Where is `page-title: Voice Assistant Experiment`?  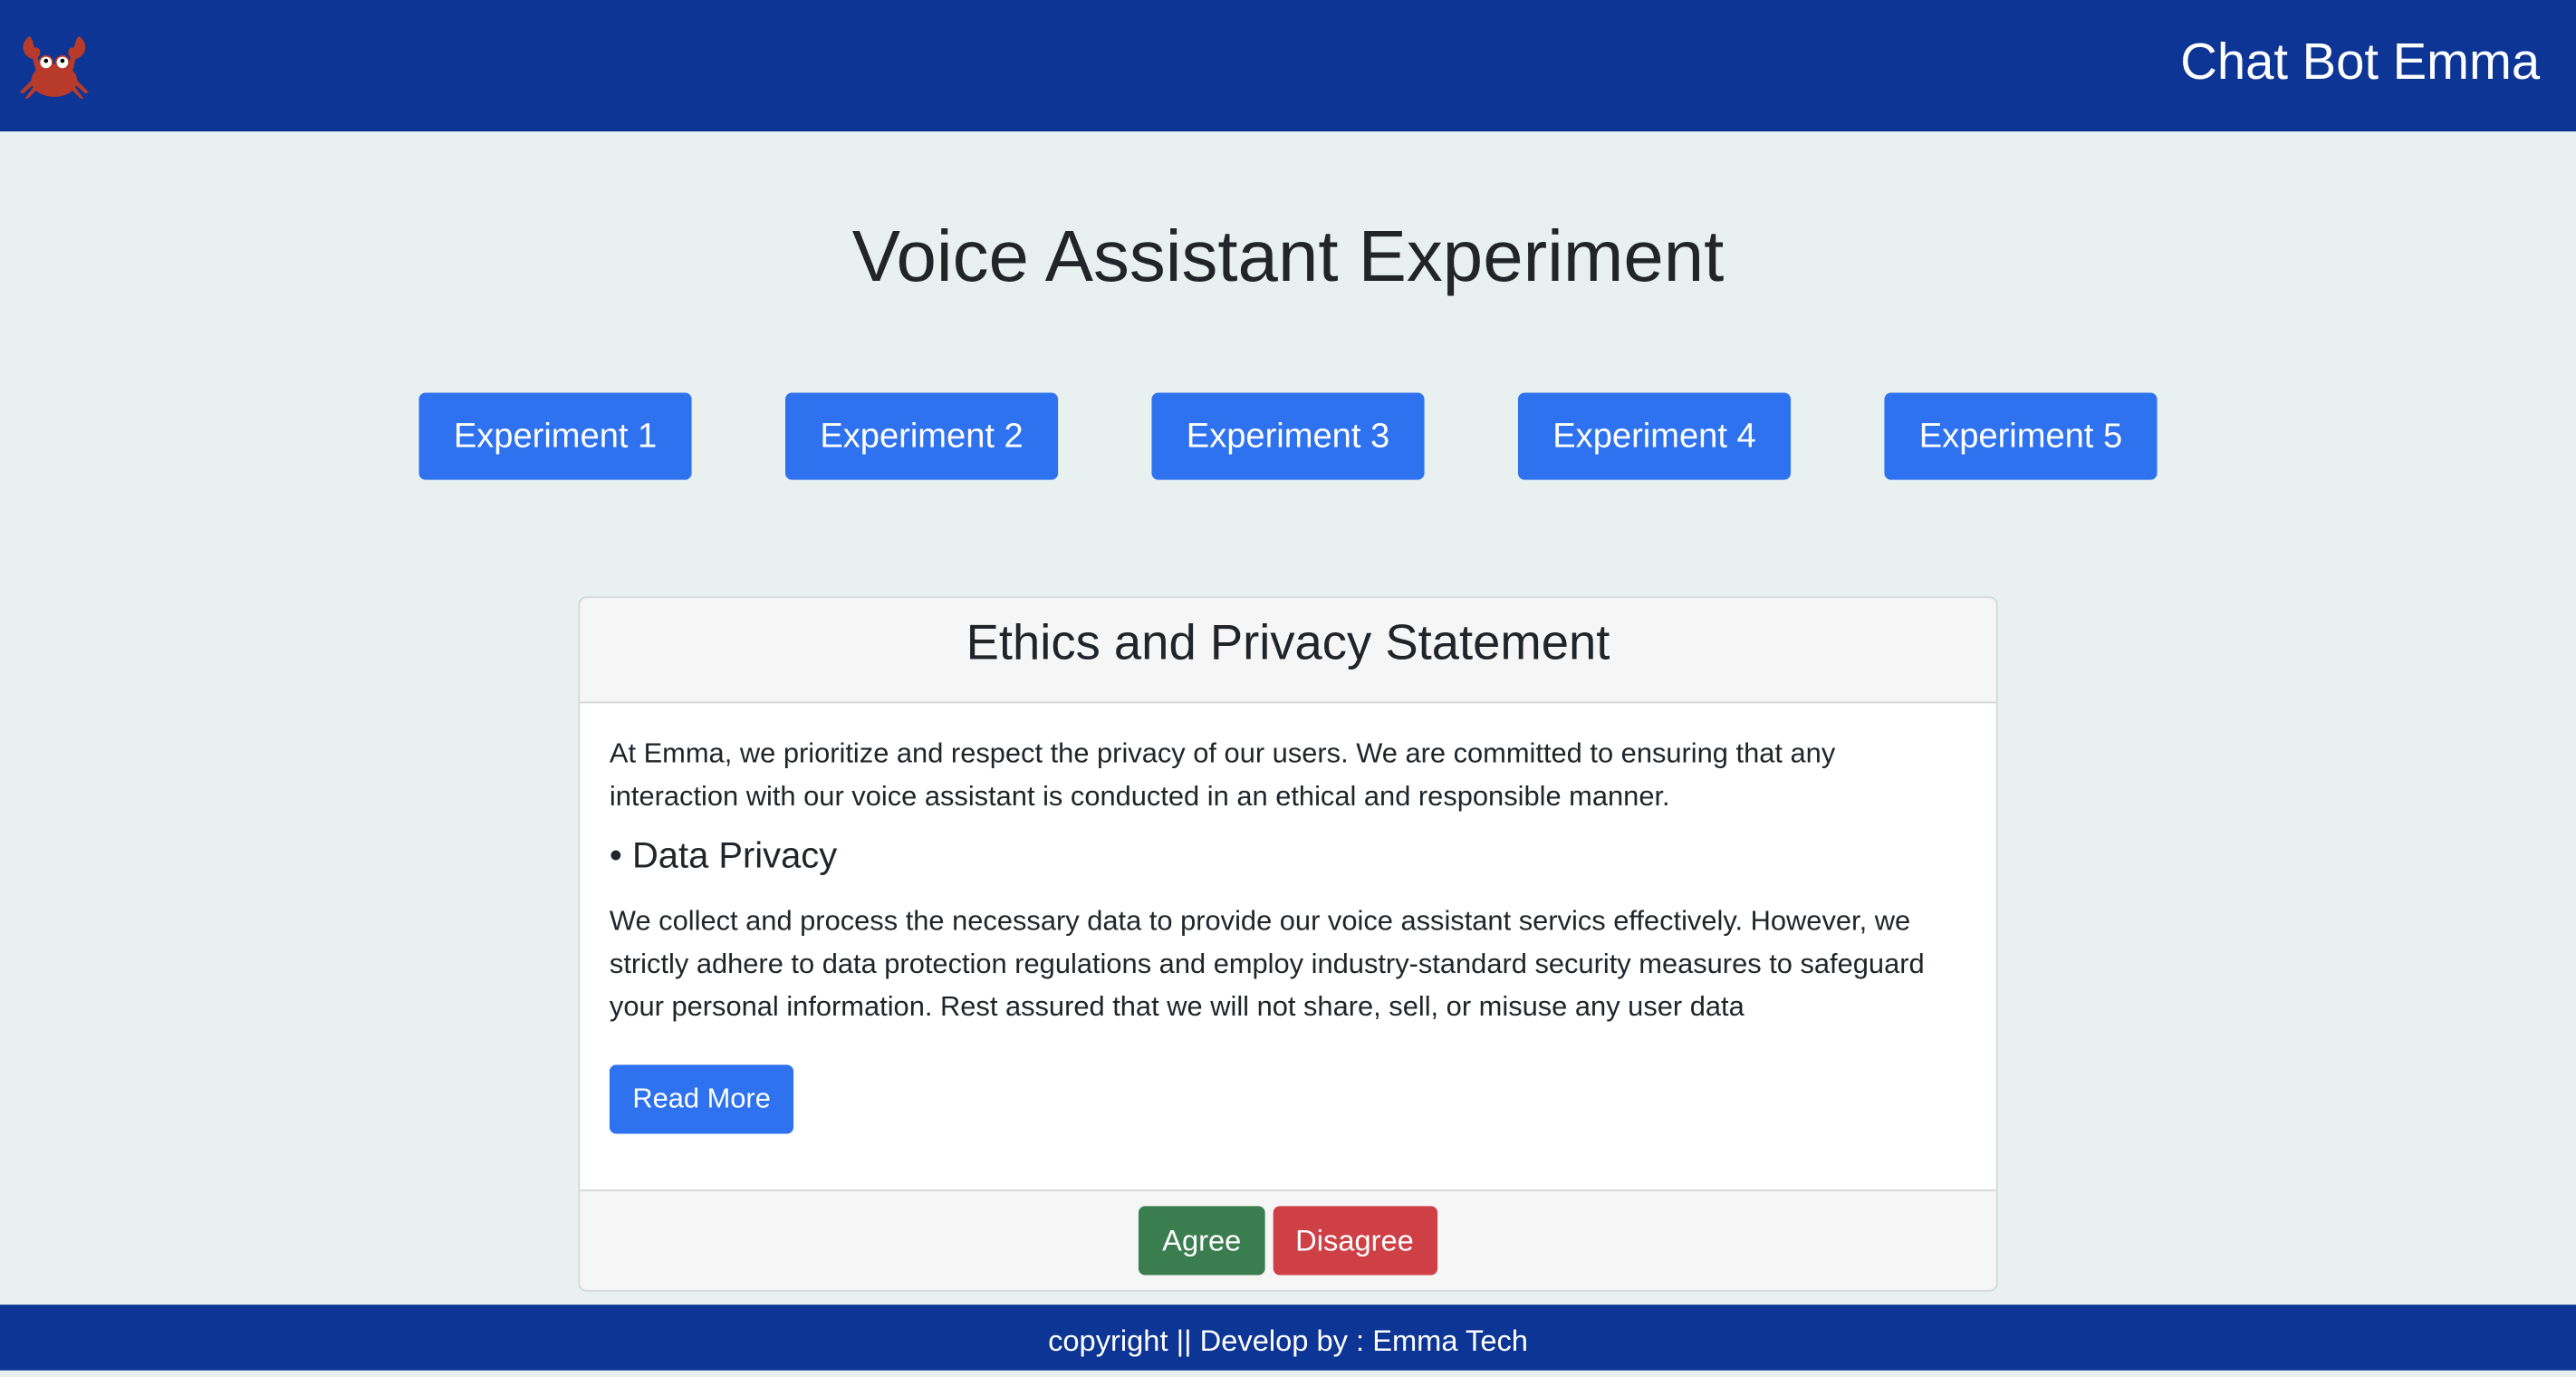 page-title: Voice Assistant Experiment is located at coordinates (1288, 257).